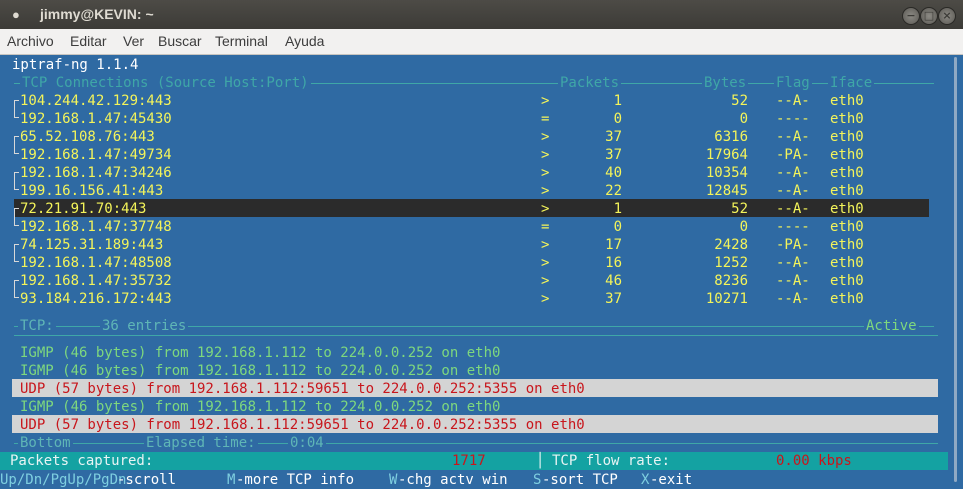 This screenshot has width=963, height=489. I want to click on tcp-host: 192.168.1.47:35732, so click(96, 281).